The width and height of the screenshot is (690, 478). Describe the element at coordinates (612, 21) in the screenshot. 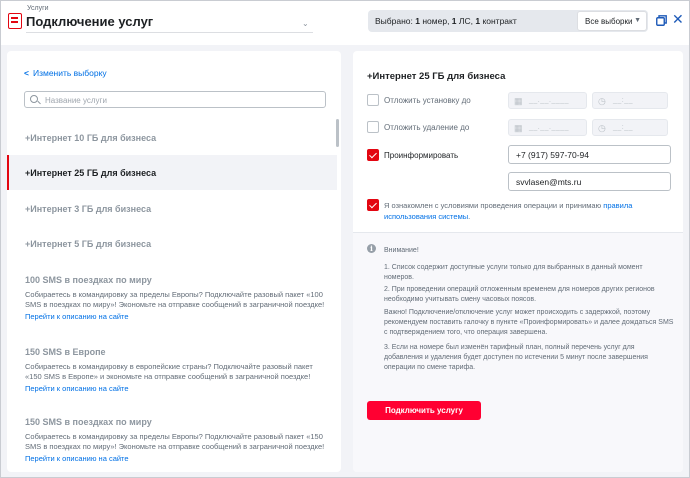

I see `all-selections-dropdown: Все выборки ▼` at that location.